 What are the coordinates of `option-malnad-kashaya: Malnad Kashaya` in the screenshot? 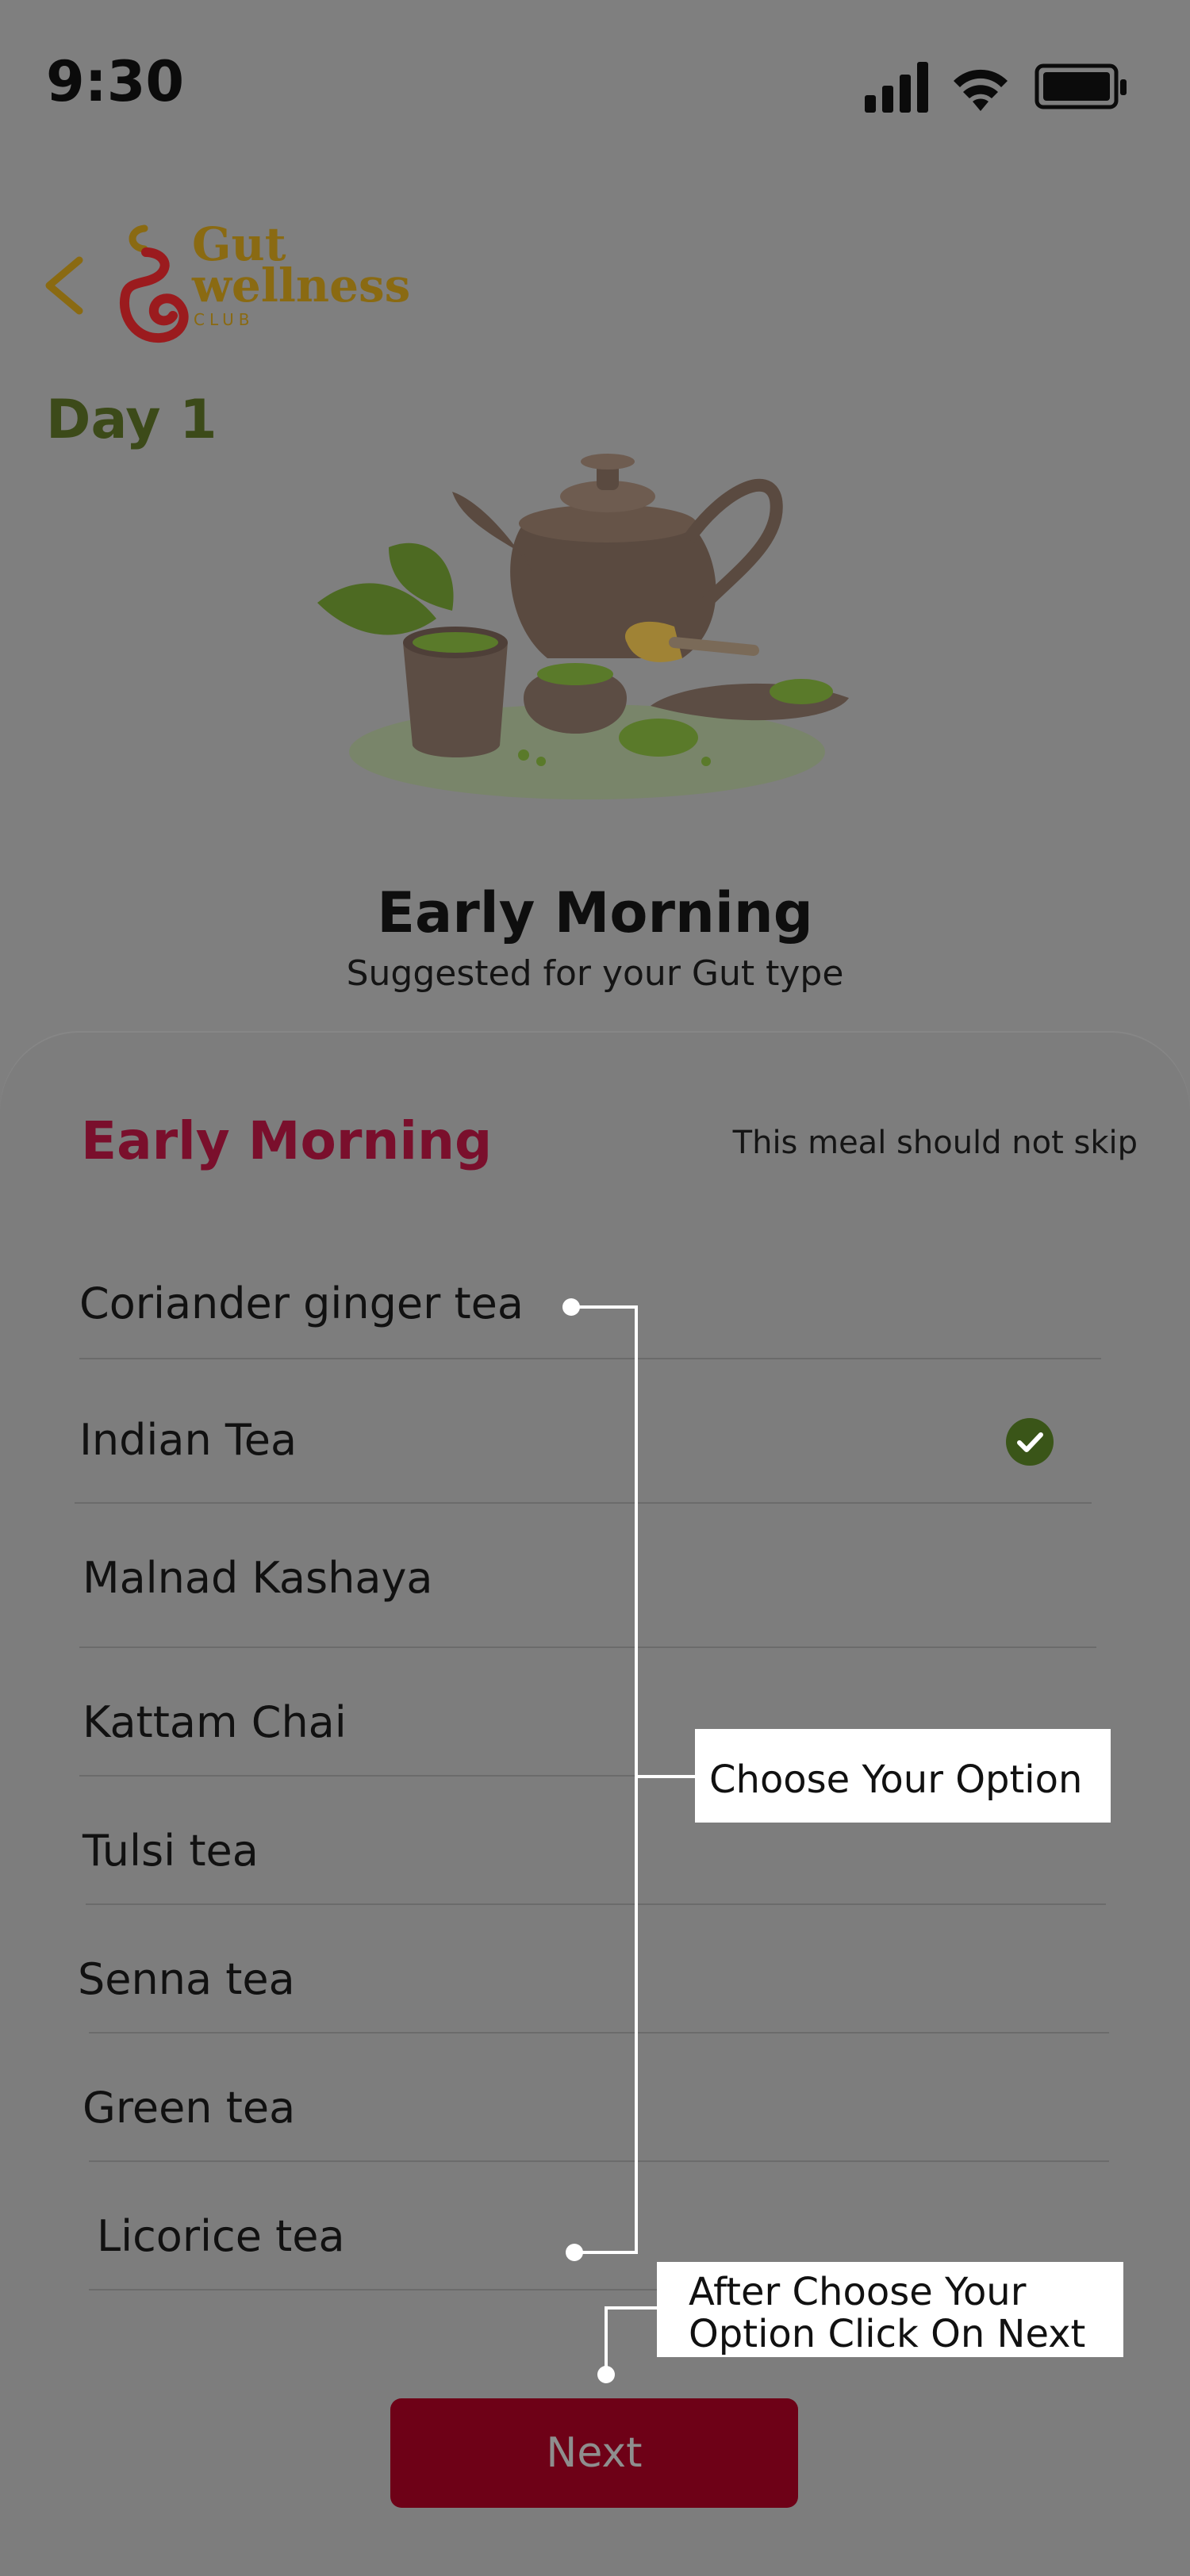 It's located at (258, 1578).